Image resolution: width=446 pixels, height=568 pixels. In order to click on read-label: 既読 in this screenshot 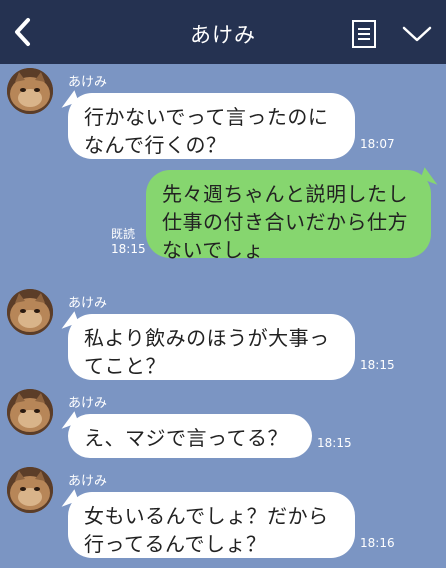, I will do `click(123, 234)`.